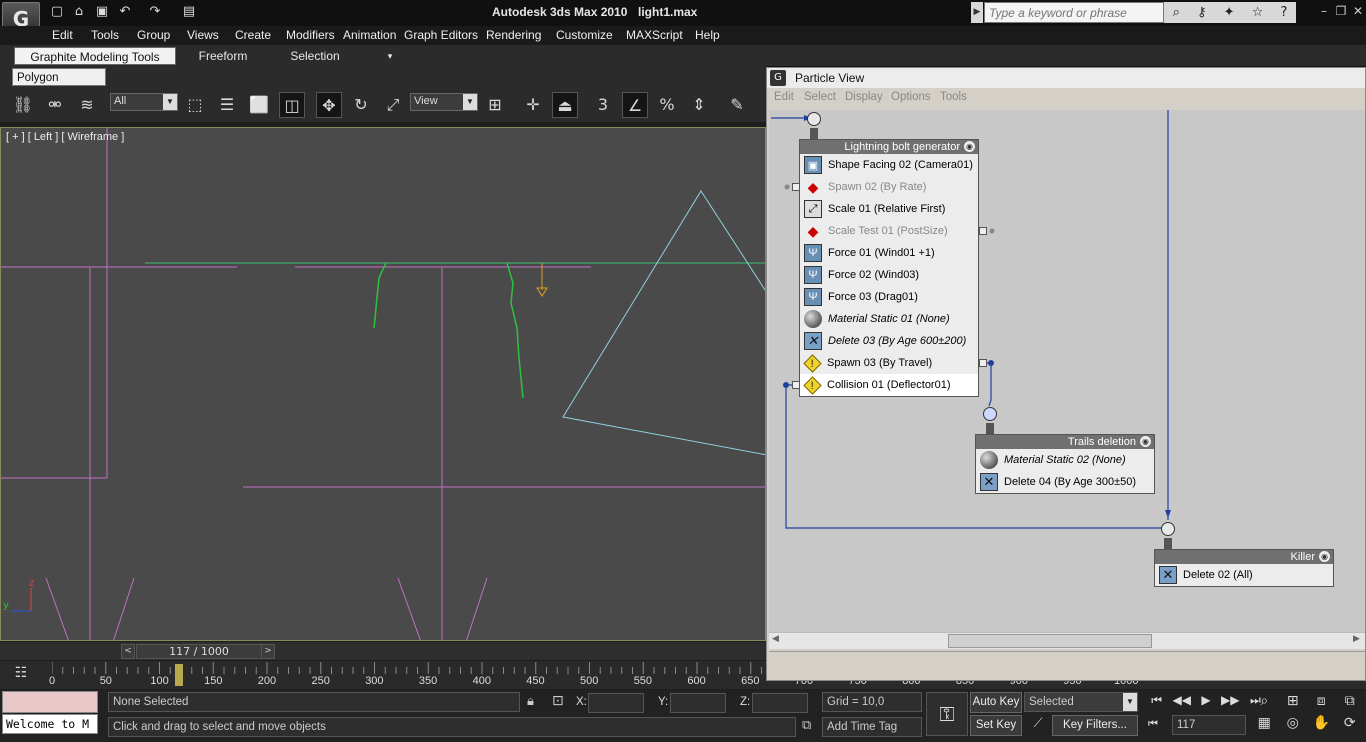 Image resolution: width=1366 pixels, height=742 pixels. I want to click on new-file-icon: ▢, so click(57, 12).